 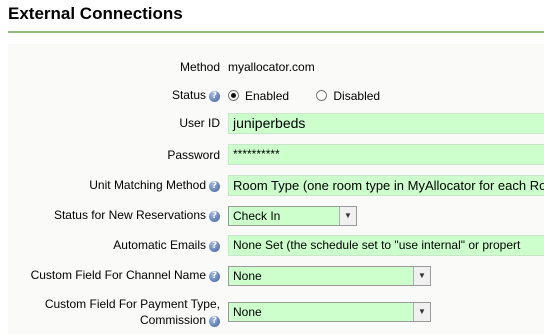 I want to click on method-value: myallocator.com, so click(x=271, y=67).